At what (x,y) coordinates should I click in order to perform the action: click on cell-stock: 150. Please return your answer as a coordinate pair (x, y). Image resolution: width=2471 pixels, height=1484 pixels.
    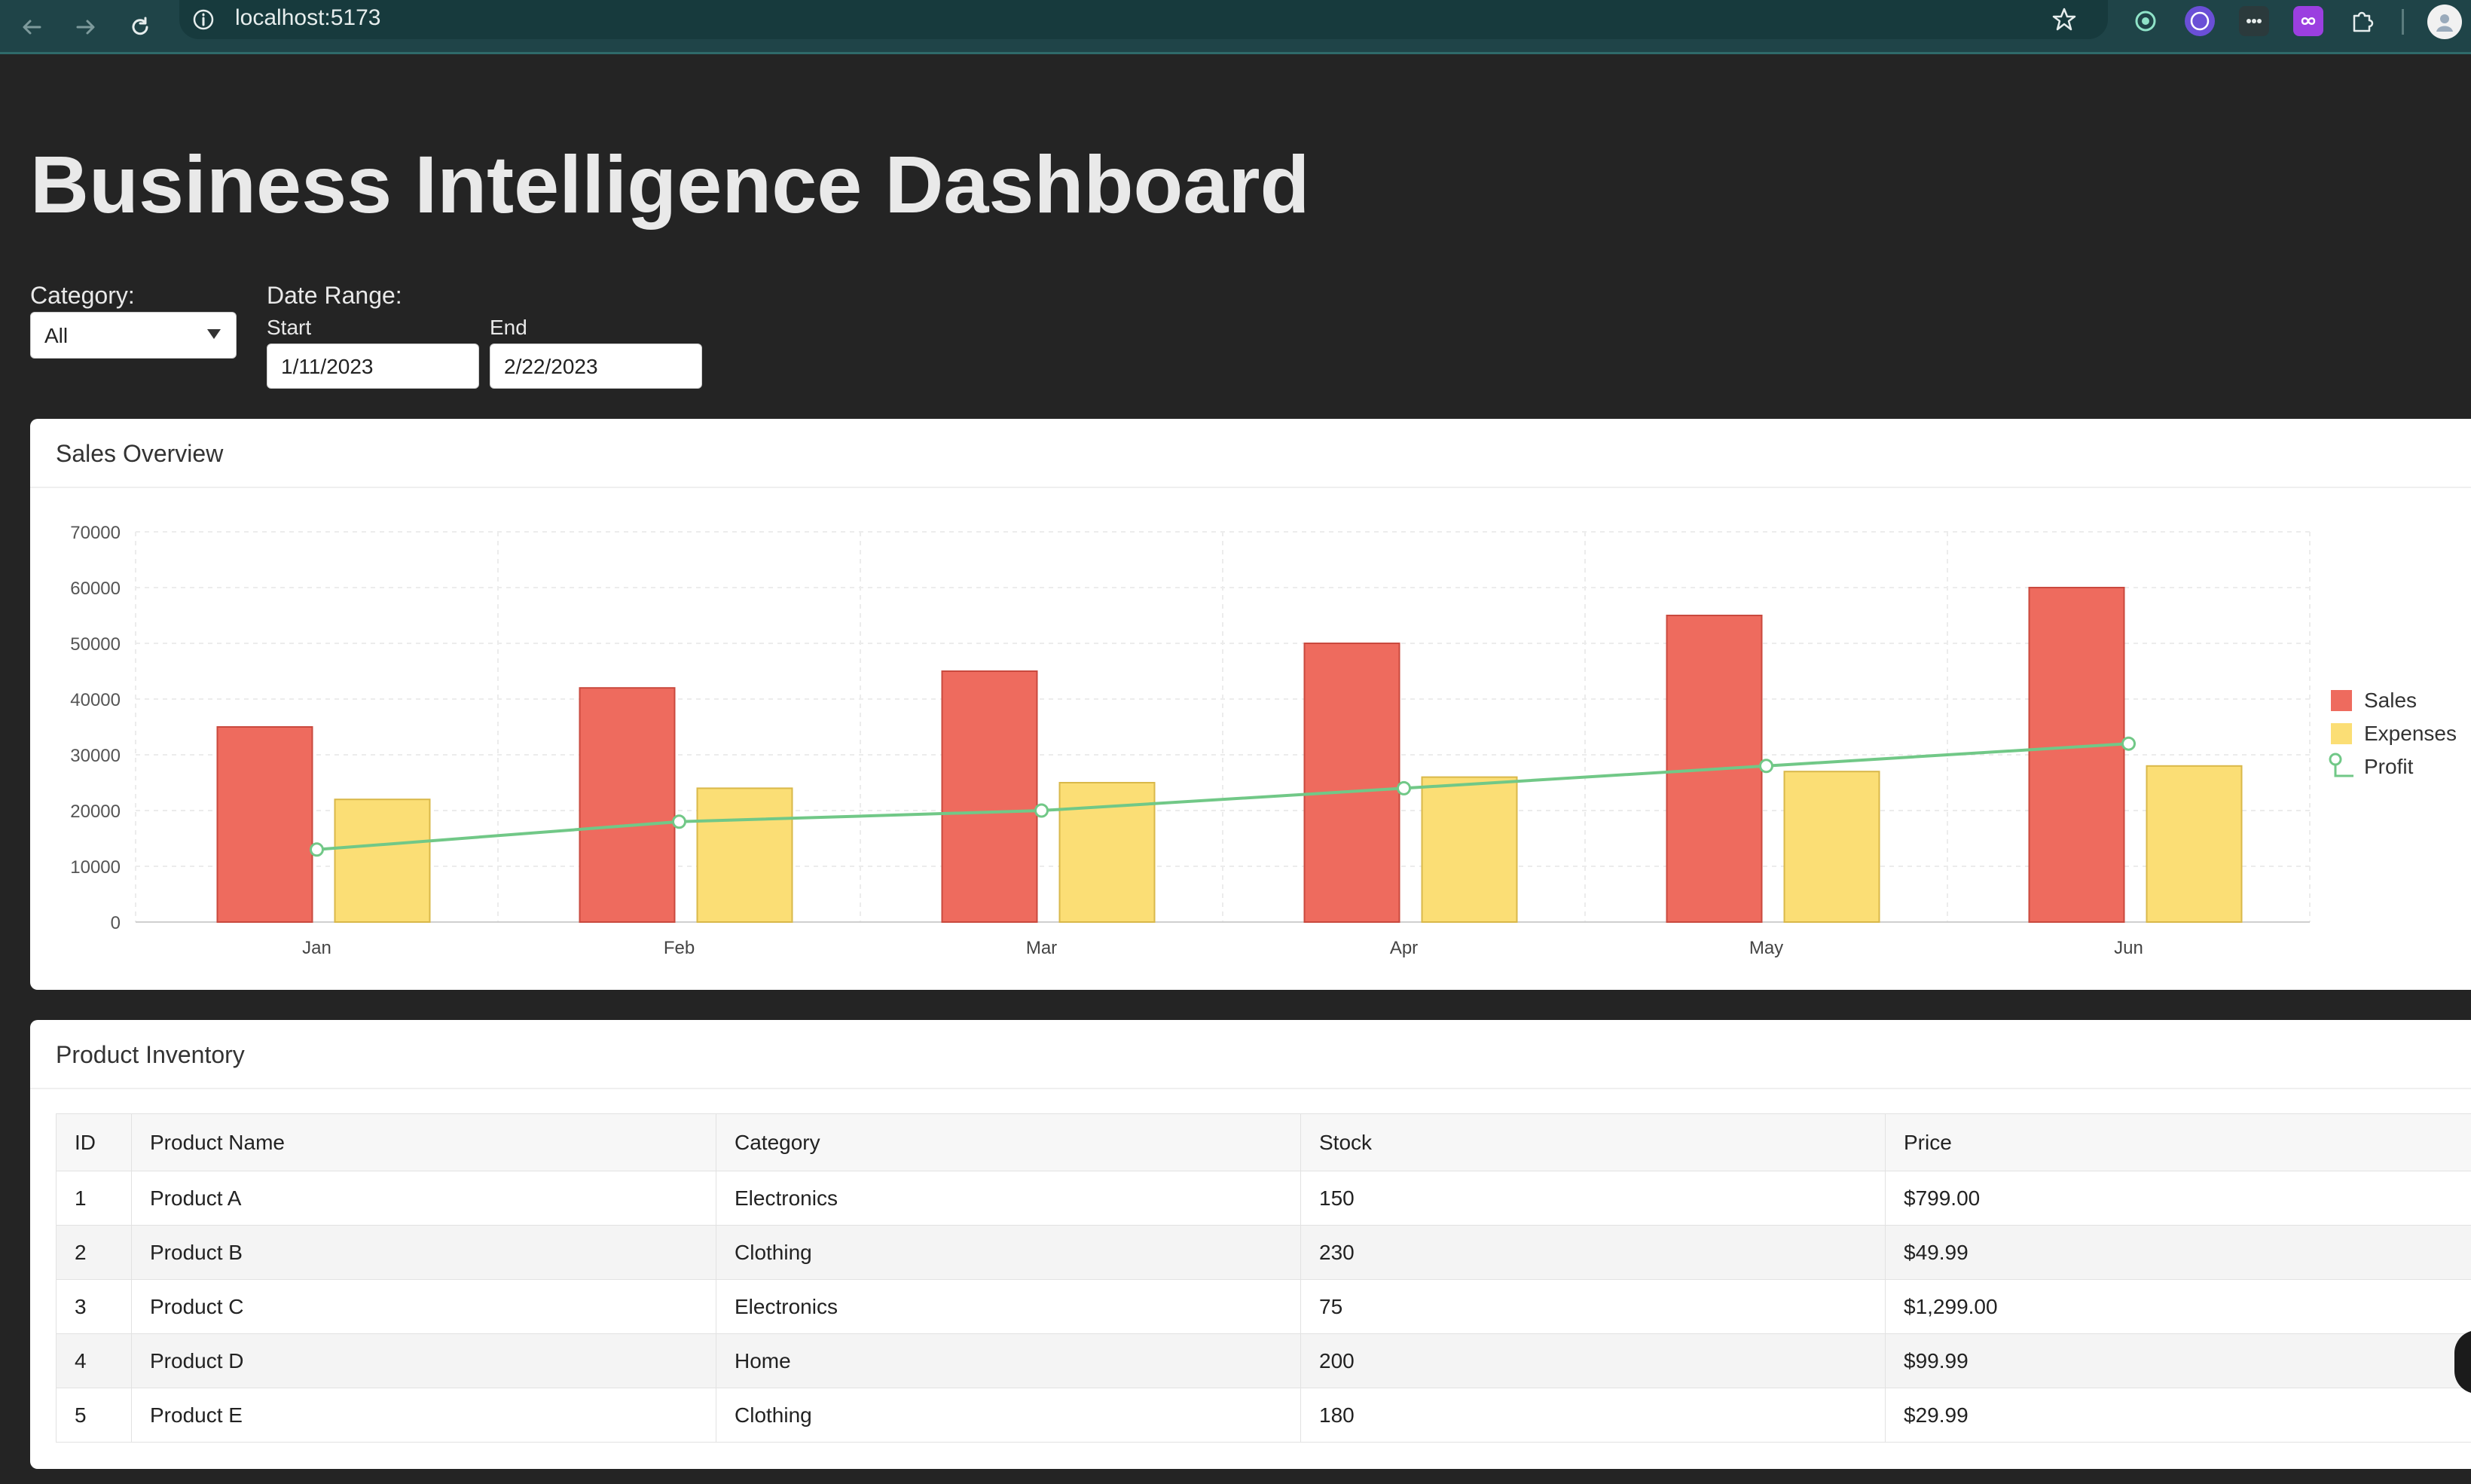
    Looking at the image, I should click on (1593, 1198).